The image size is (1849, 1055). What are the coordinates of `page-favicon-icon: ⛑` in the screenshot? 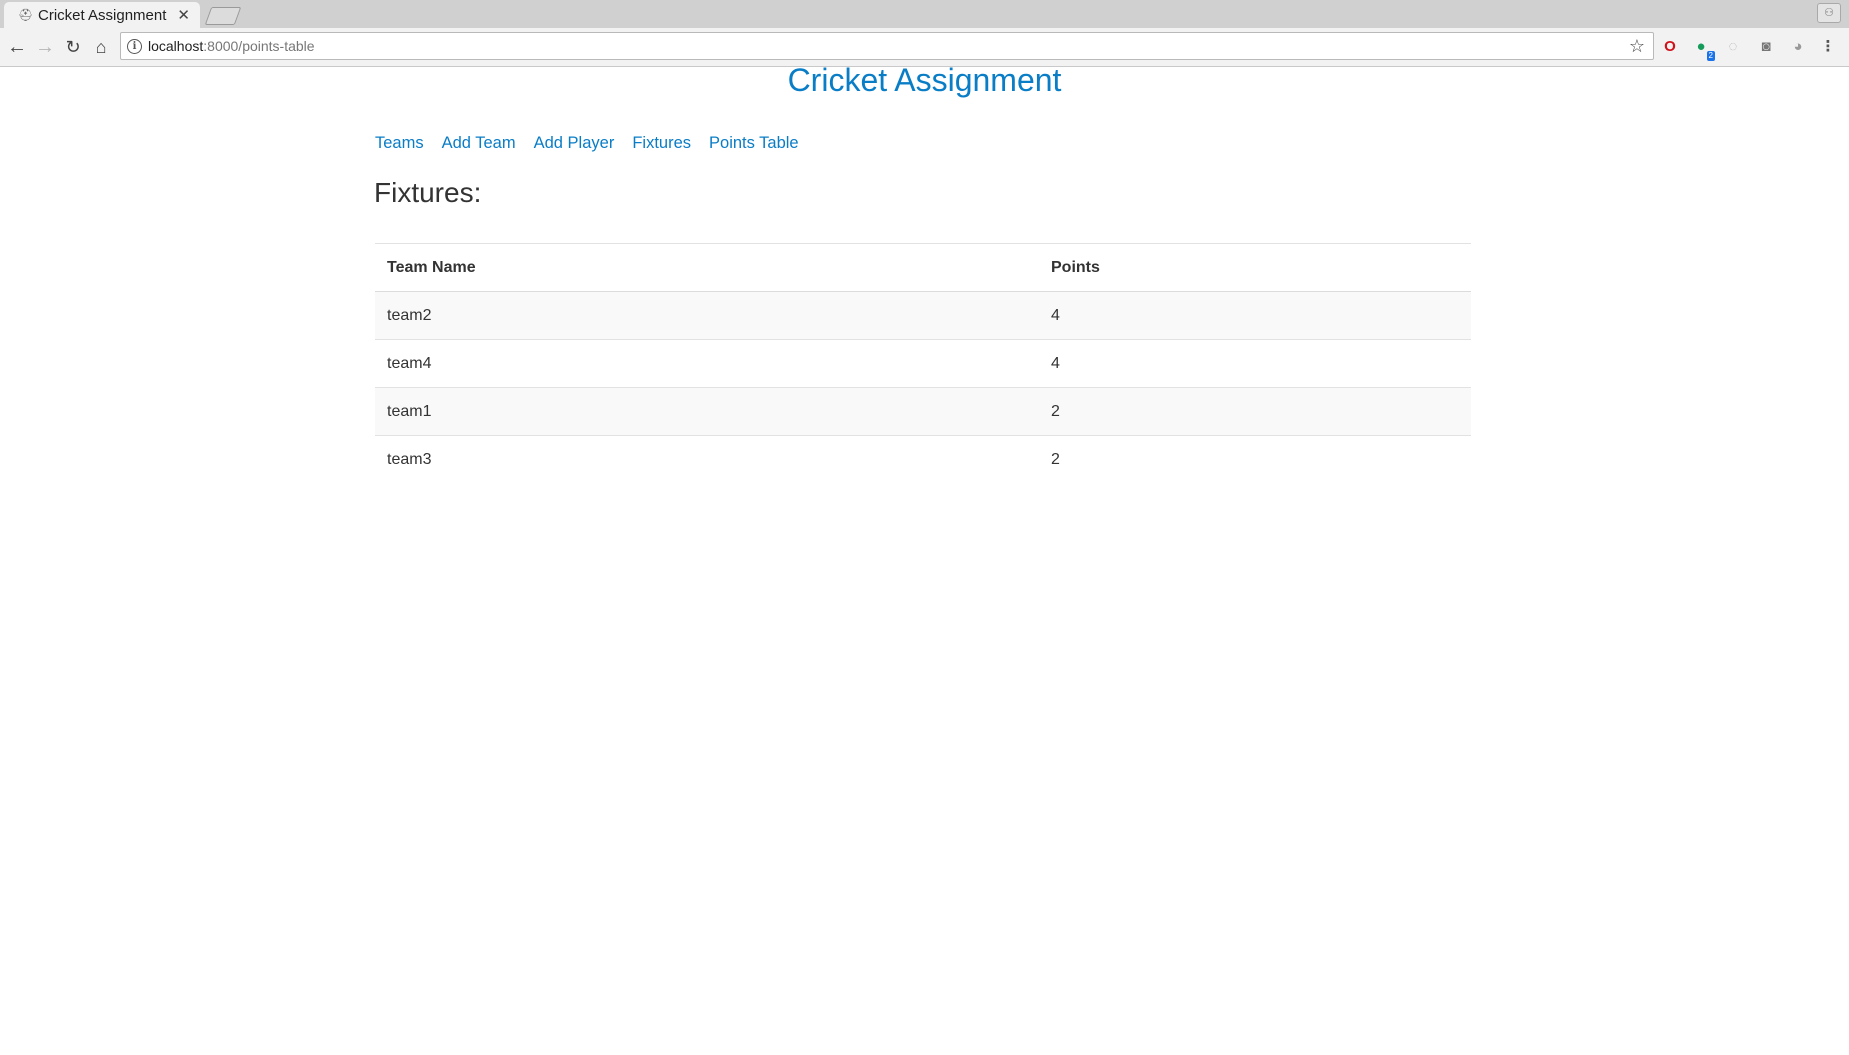 It's located at (26, 15).